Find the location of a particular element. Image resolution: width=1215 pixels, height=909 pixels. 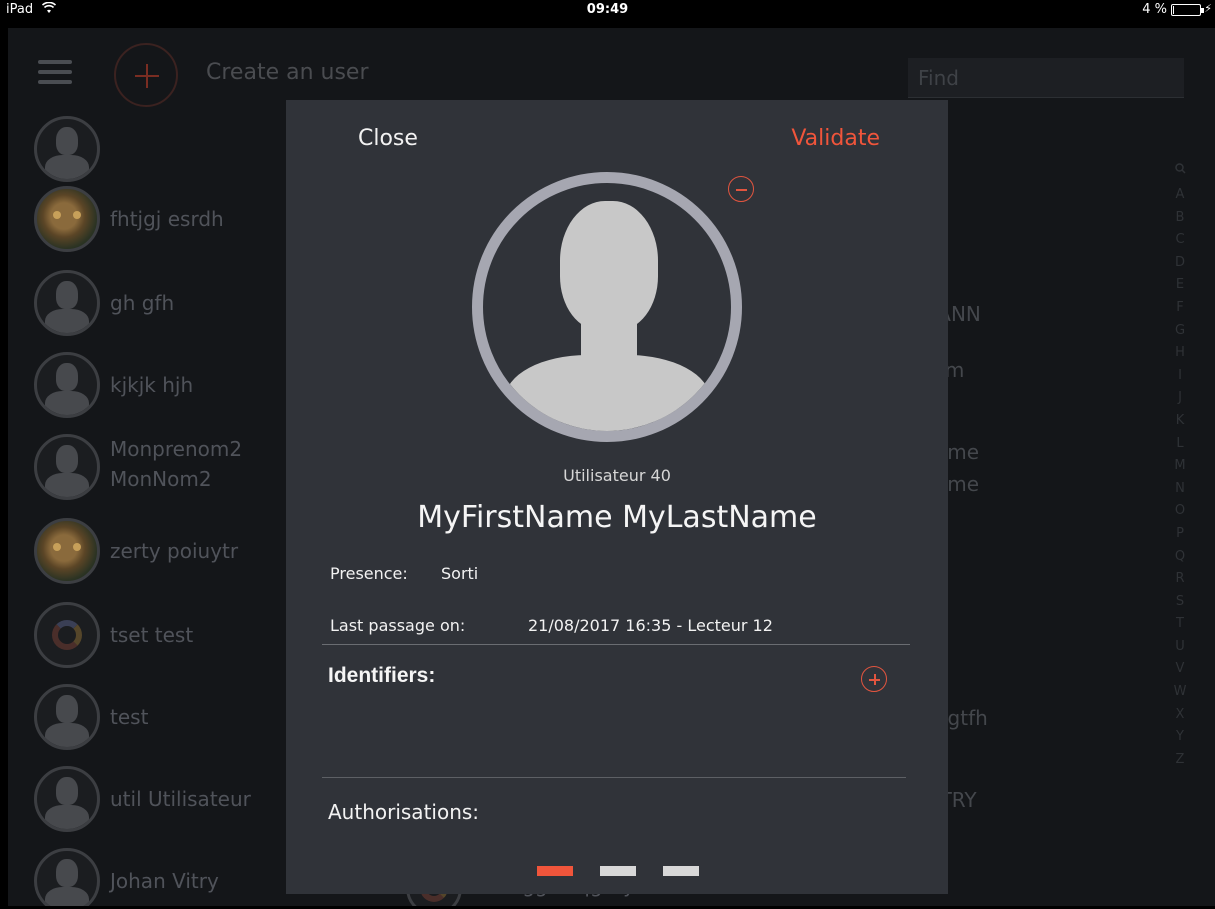

validate-button: Validate is located at coordinates (835, 138).